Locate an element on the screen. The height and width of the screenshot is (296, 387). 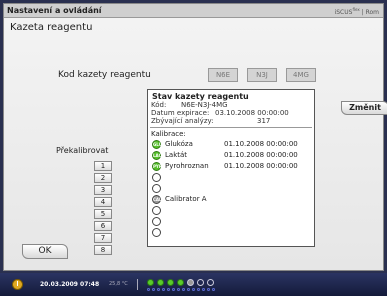
power-icon is located at coordinates (17, 284).